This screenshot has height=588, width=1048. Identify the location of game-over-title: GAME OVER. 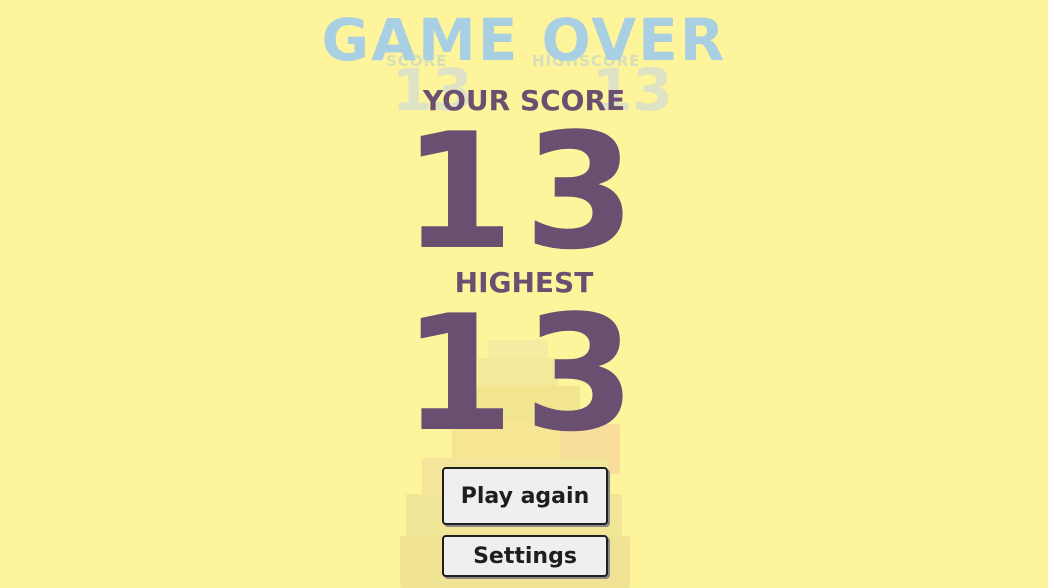
(524, 40).